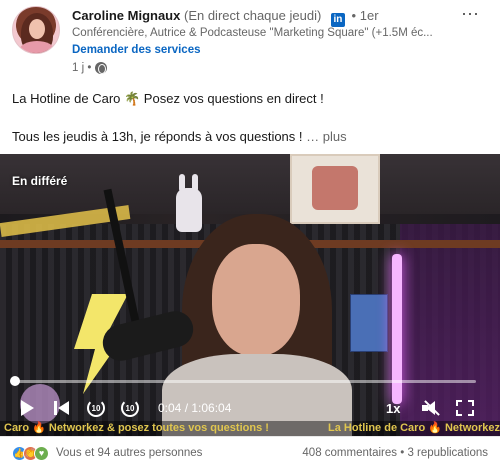 The height and width of the screenshot is (468, 500). What do you see at coordinates (470, 14) in the screenshot?
I see `more-options-icon: ⋯` at bounding box center [470, 14].